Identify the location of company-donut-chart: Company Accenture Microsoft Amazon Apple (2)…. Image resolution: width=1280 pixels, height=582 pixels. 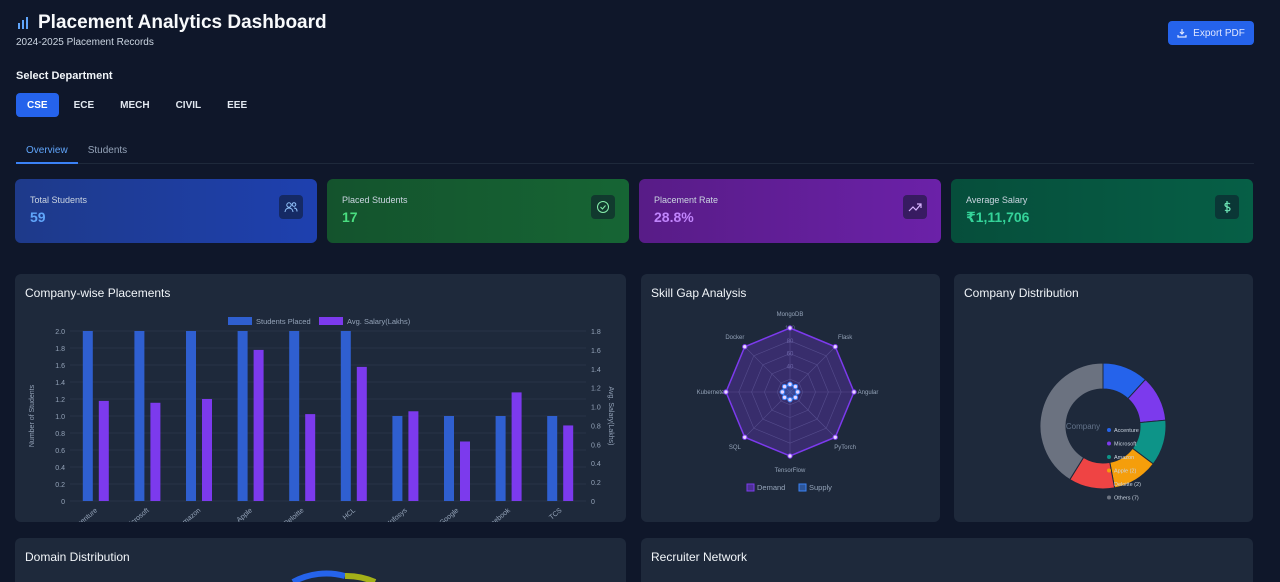
(1103, 432).